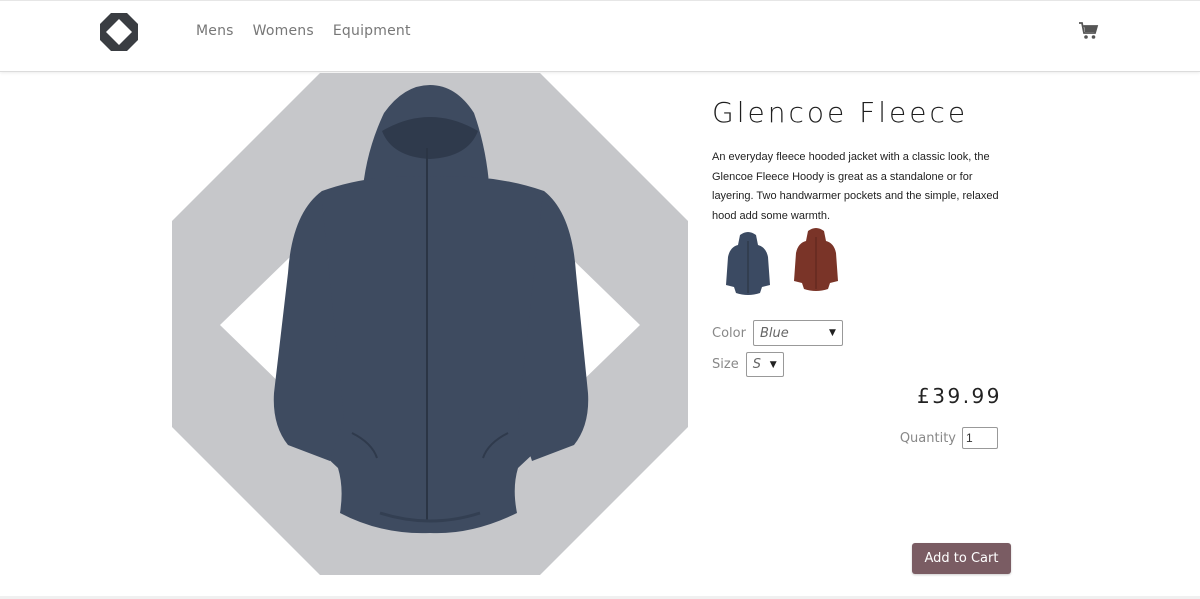 The height and width of the screenshot is (599, 1200). Describe the element at coordinates (797, 333) in the screenshot. I see `color-select: Blue ▼` at that location.